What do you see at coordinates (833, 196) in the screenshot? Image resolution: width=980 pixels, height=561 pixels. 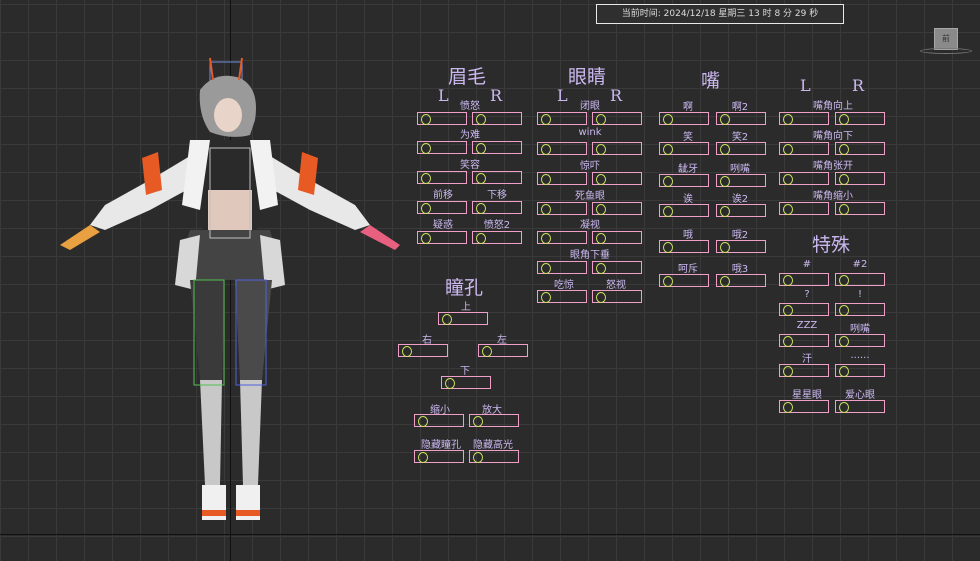 I see `mouth_corners-label: 嘴角缩小` at bounding box center [833, 196].